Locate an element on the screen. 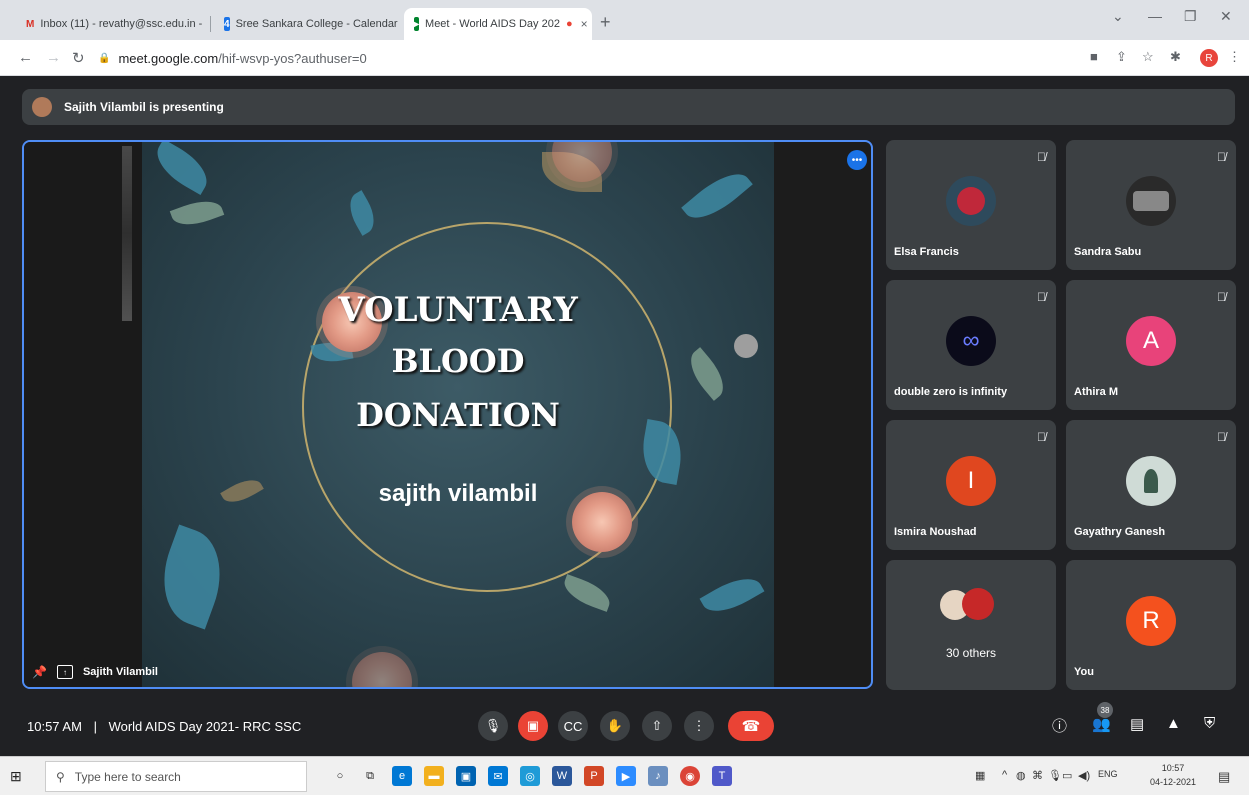 The image size is (1249, 795). chrome-icon: ◉ is located at coordinates (690, 776).